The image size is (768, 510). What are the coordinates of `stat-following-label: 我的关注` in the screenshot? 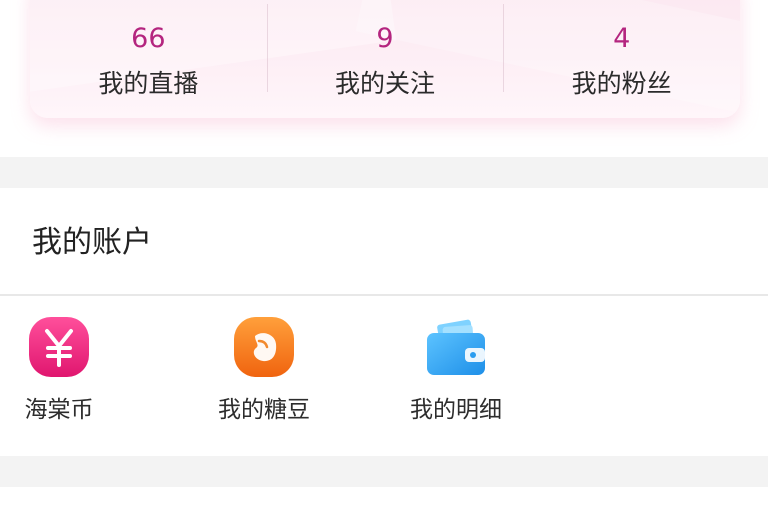 It's located at (385, 83).